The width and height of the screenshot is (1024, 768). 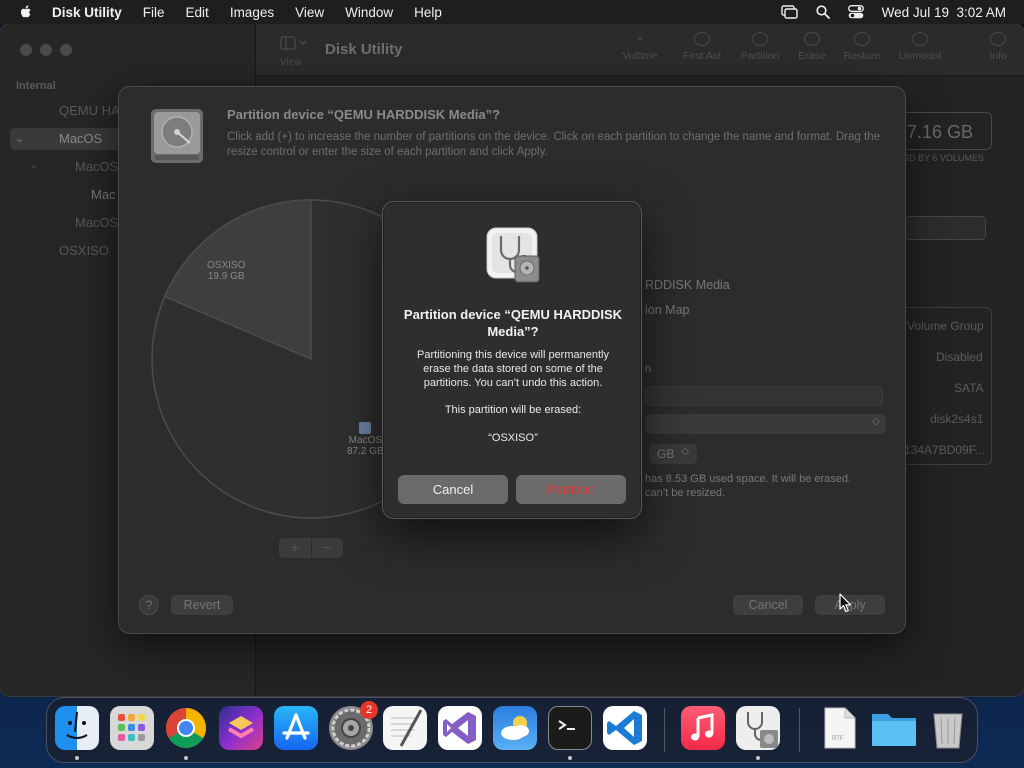 I want to click on name-label-fragment: n, so click(x=648, y=369).